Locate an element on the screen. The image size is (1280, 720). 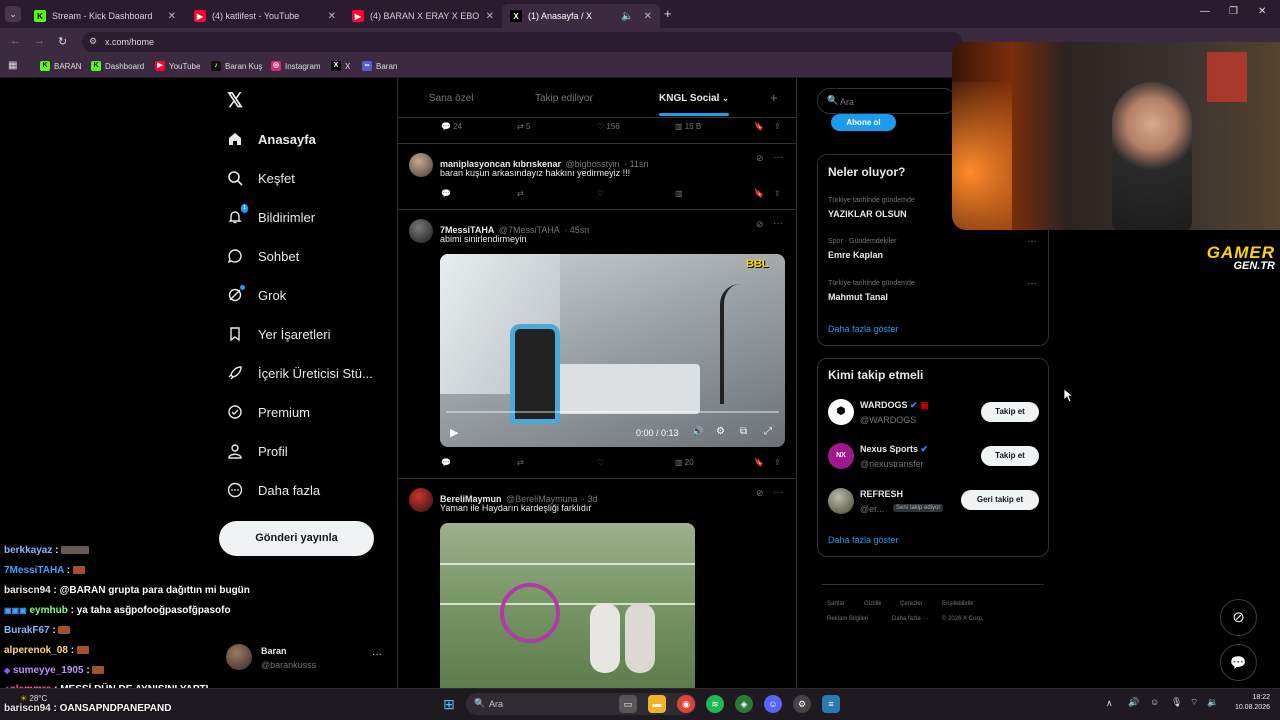
bookmark-baran-2: ∞ Baran is located at coordinates (379, 66).